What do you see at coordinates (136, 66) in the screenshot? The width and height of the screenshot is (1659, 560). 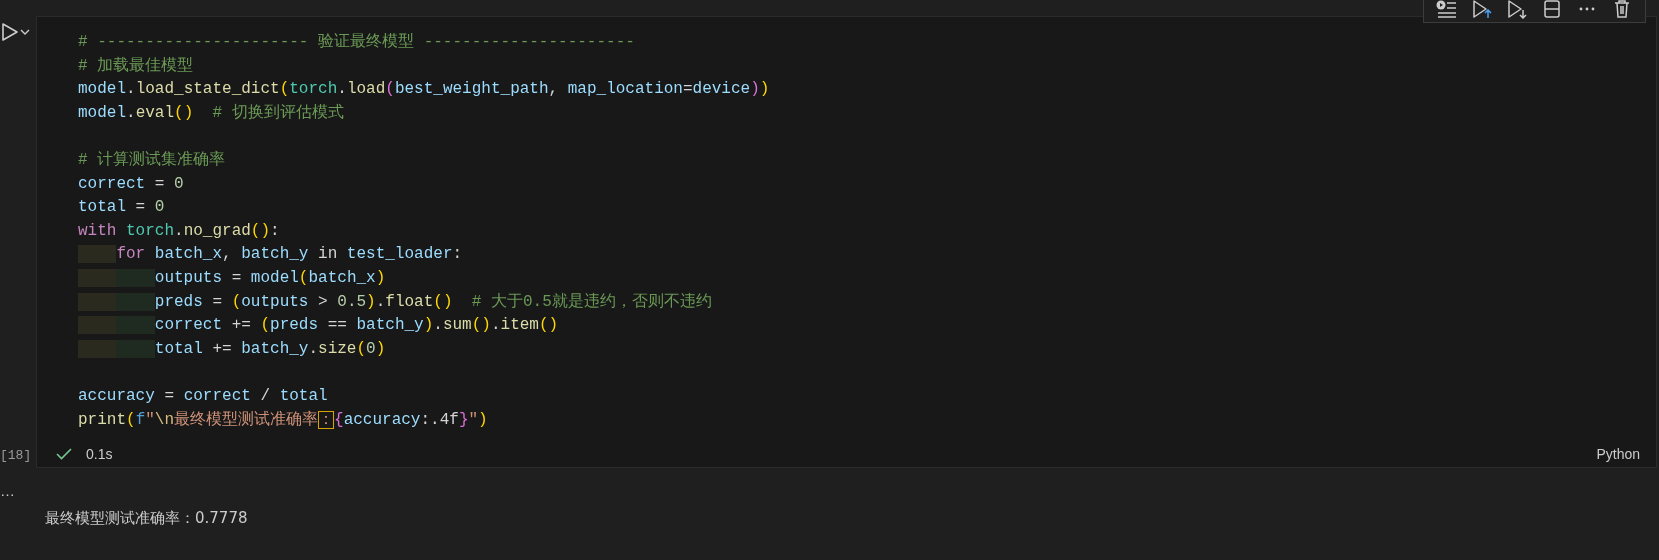 I see `code-line: # 加载最佳模型` at bounding box center [136, 66].